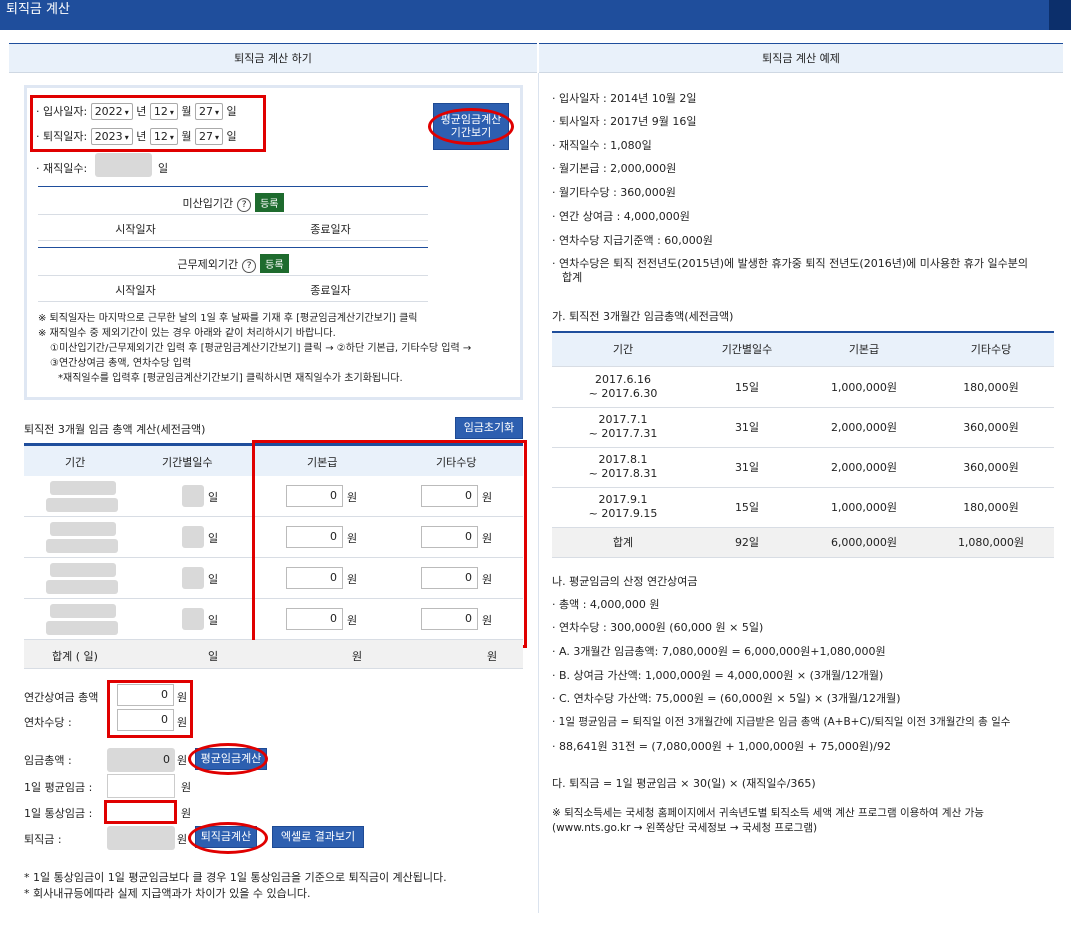  I want to click on title-bar-edge, so click(1060, 15).